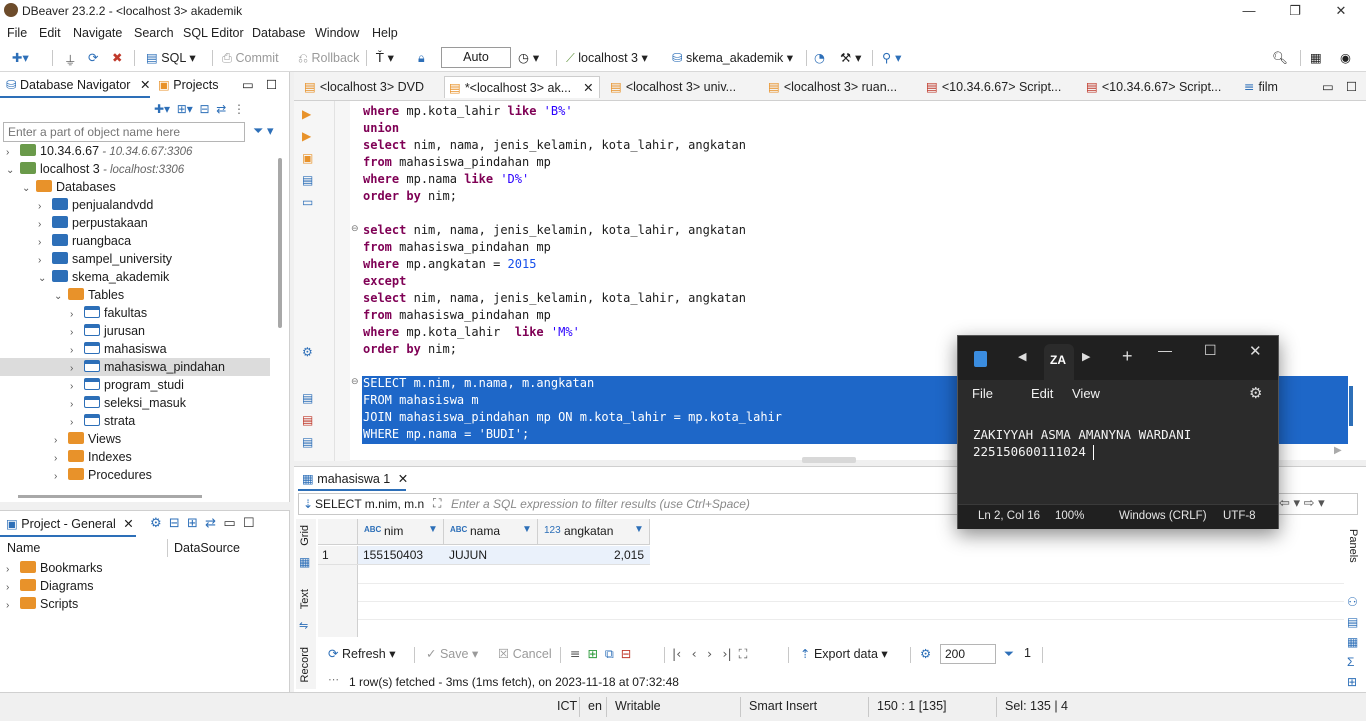 The width and height of the screenshot is (1366, 721). Describe the element at coordinates (600, 654) in the screenshot. I see `edit-row-icons: ≡ ⊞ ⧉ ⊟` at that location.